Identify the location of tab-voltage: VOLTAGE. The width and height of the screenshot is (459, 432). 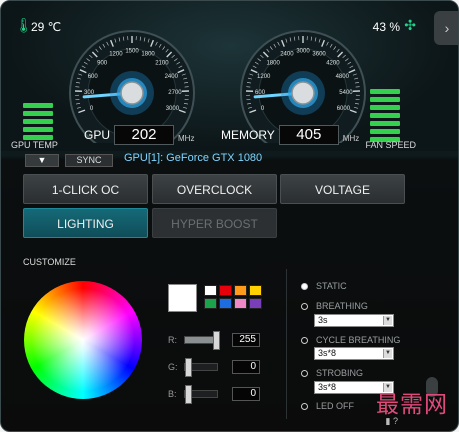
(342, 189).